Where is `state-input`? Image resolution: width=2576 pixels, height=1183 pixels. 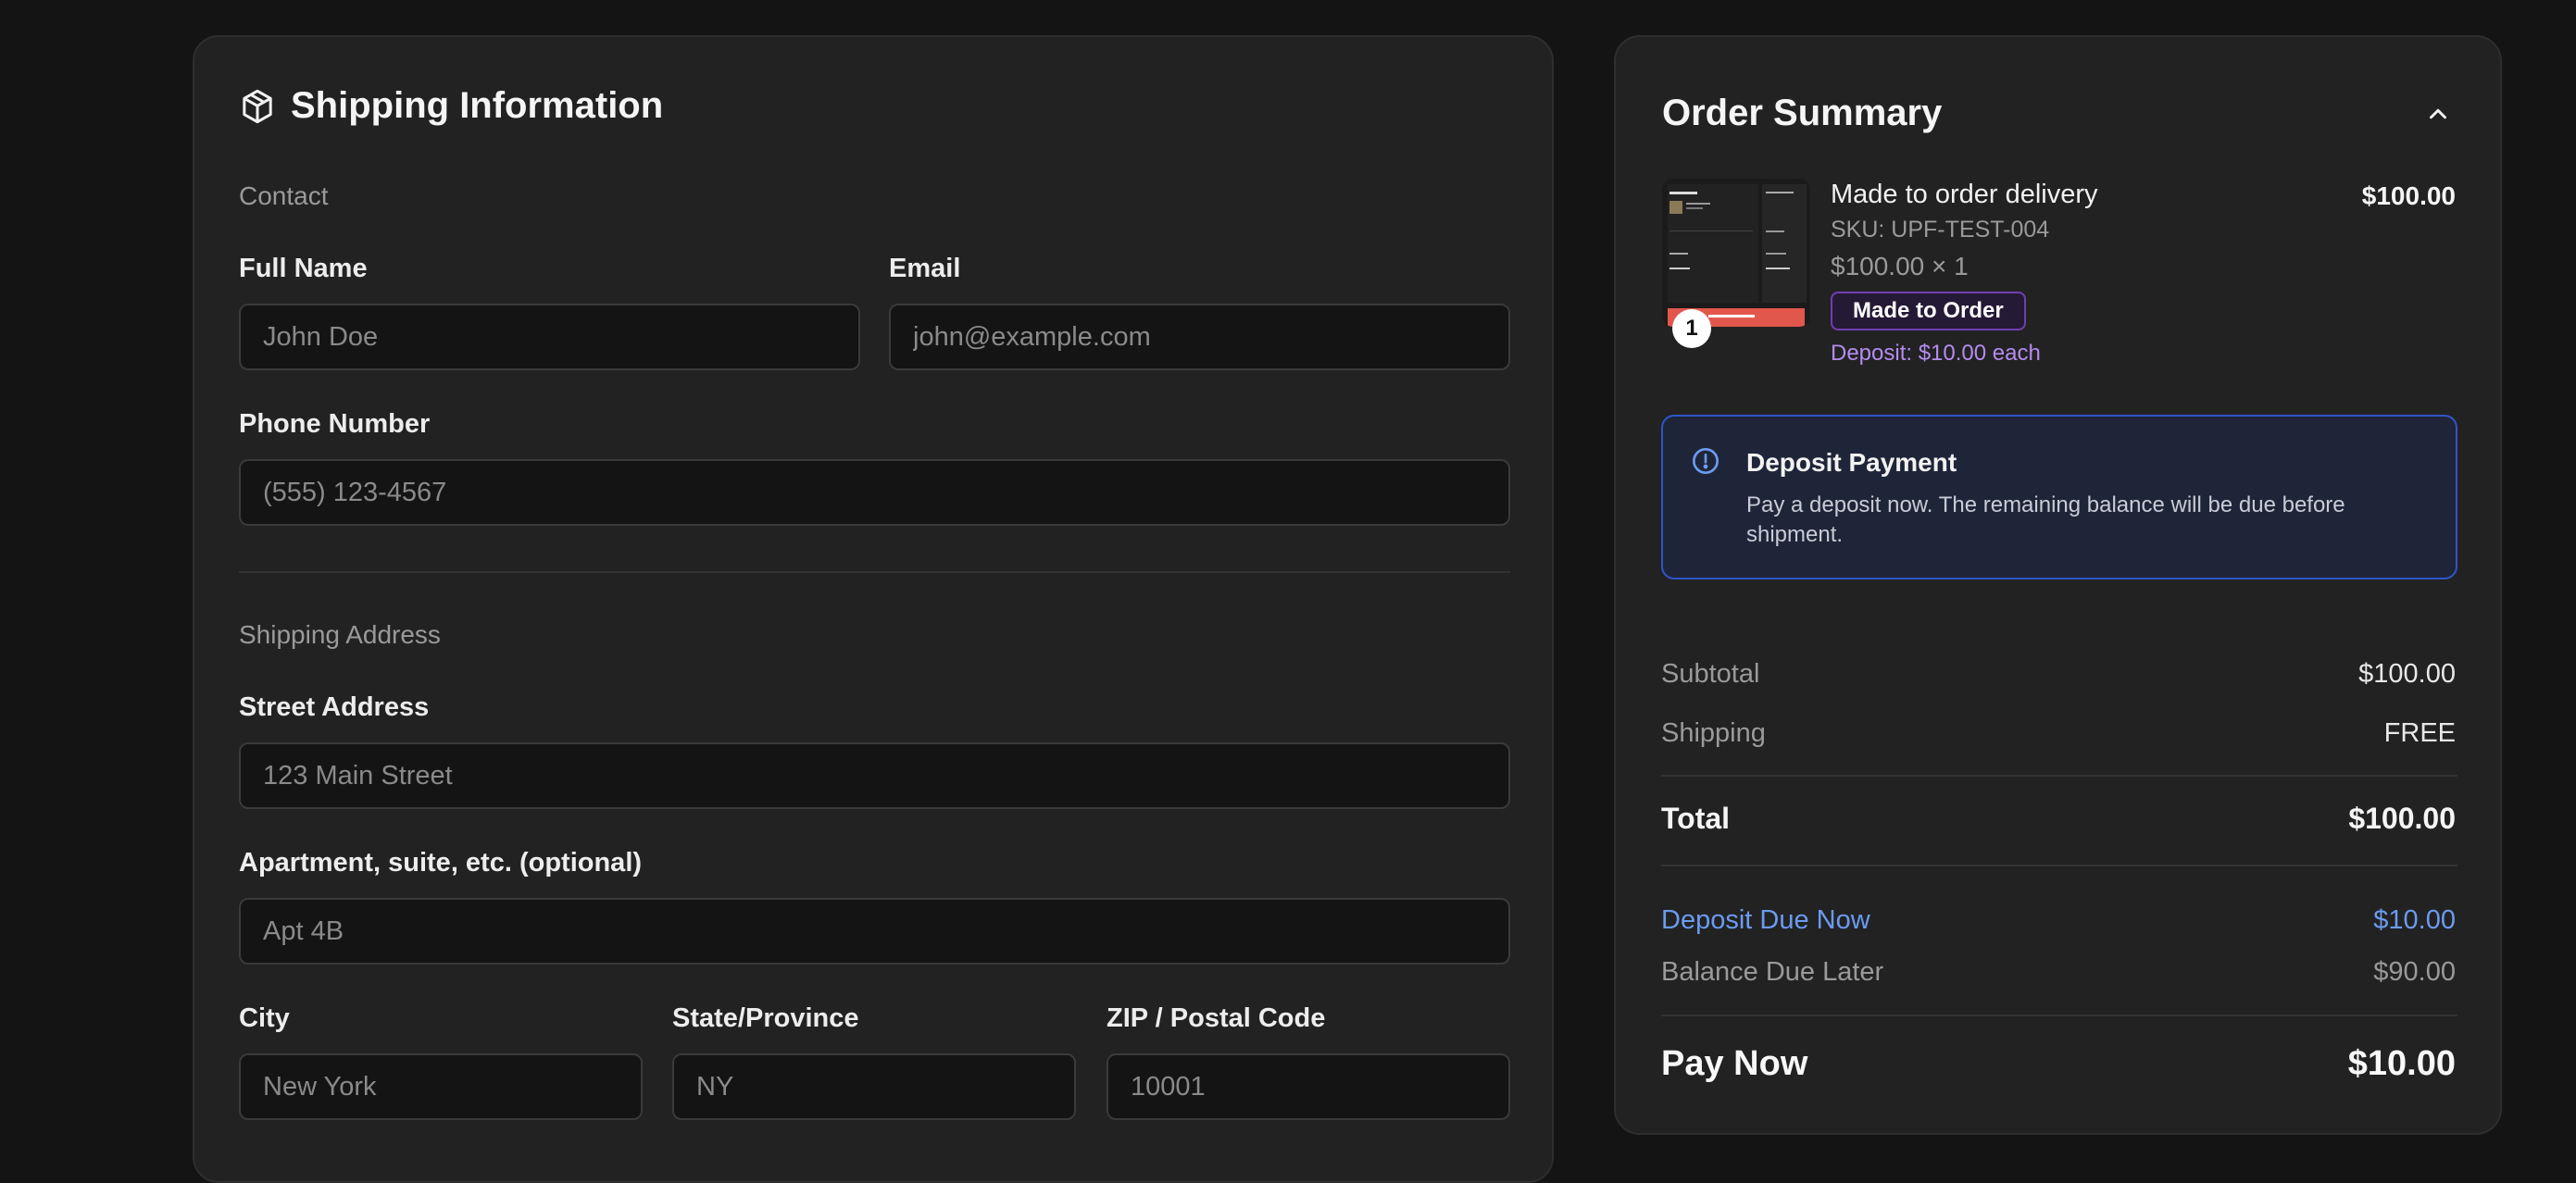 state-input is located at coordinates (874, 1086).